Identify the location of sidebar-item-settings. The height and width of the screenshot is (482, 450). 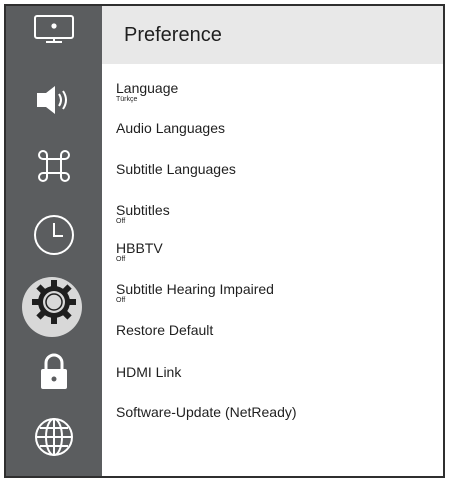
(54, 304).